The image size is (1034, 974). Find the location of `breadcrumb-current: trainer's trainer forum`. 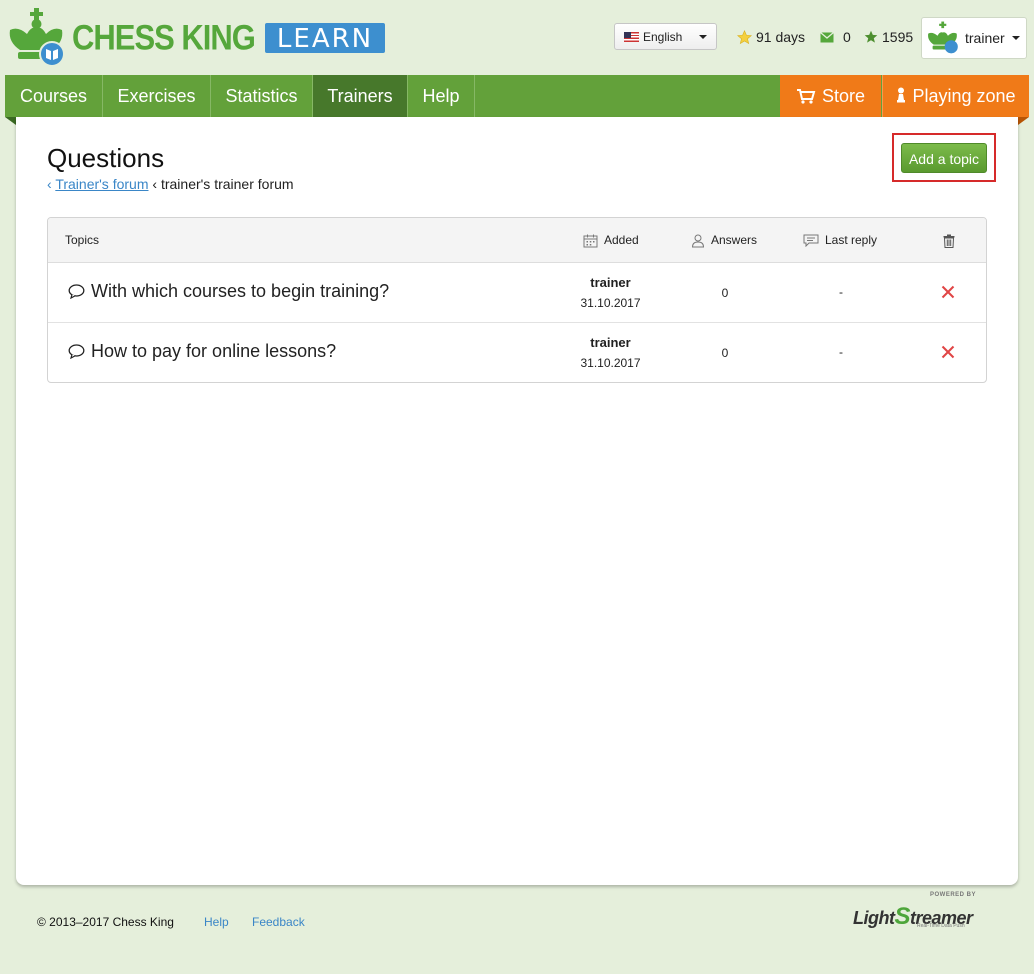

breadcrumb-current: trainer's trainer forum is located at coordinates (227, 184).